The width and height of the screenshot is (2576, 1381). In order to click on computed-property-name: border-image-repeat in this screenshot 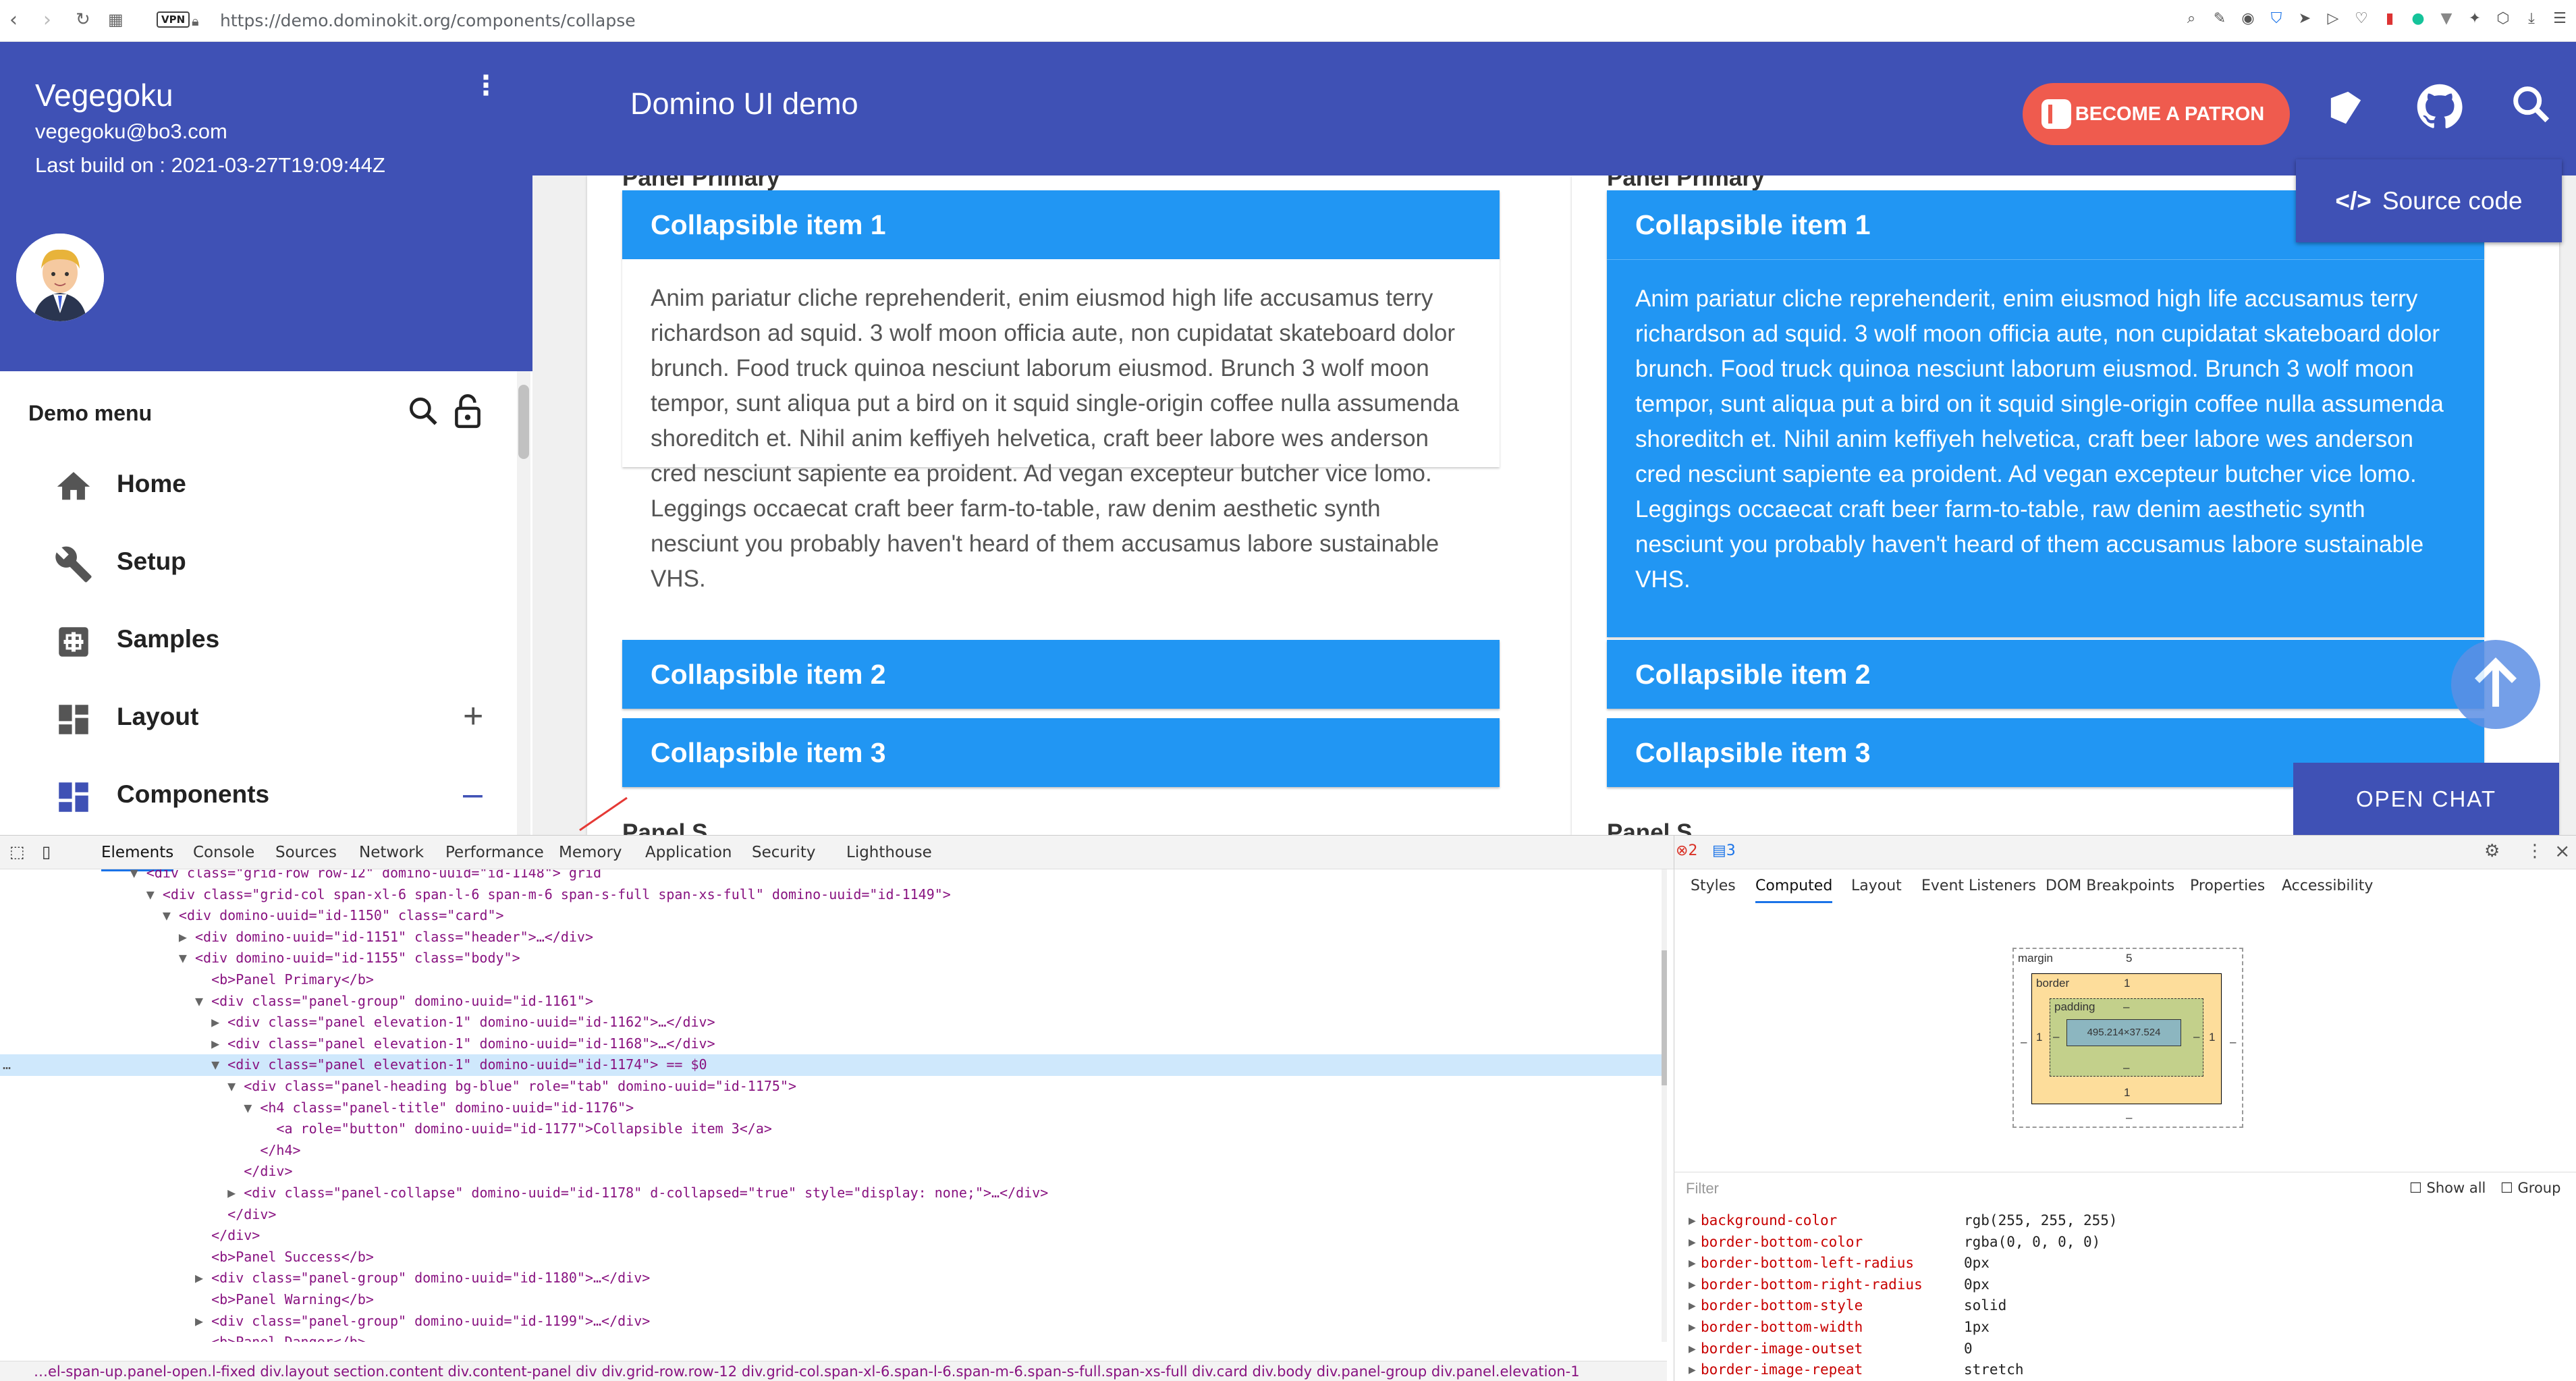, I will do `click(1782, 1369)`.